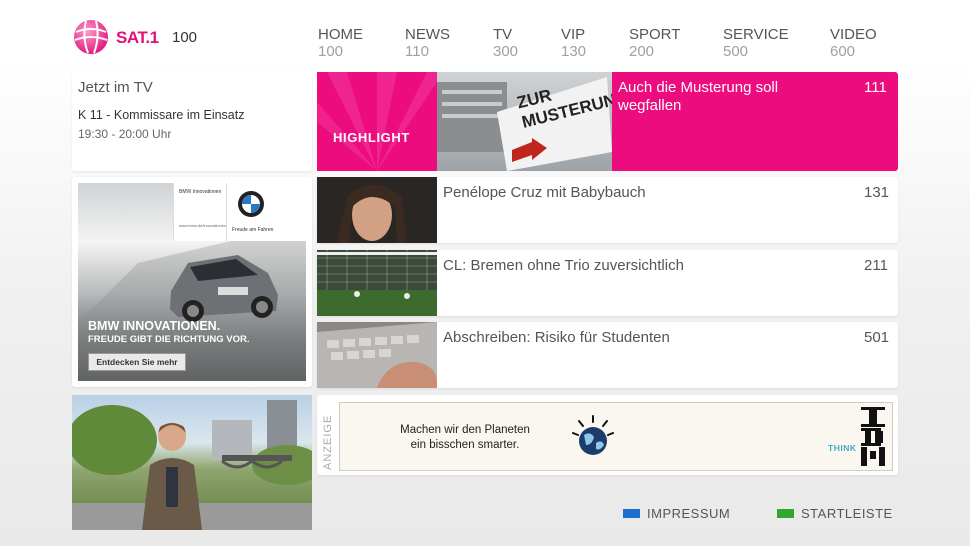 This screenshot has height=546, width=970. I want to click on video-player-thumbnail, so click(192, 462).